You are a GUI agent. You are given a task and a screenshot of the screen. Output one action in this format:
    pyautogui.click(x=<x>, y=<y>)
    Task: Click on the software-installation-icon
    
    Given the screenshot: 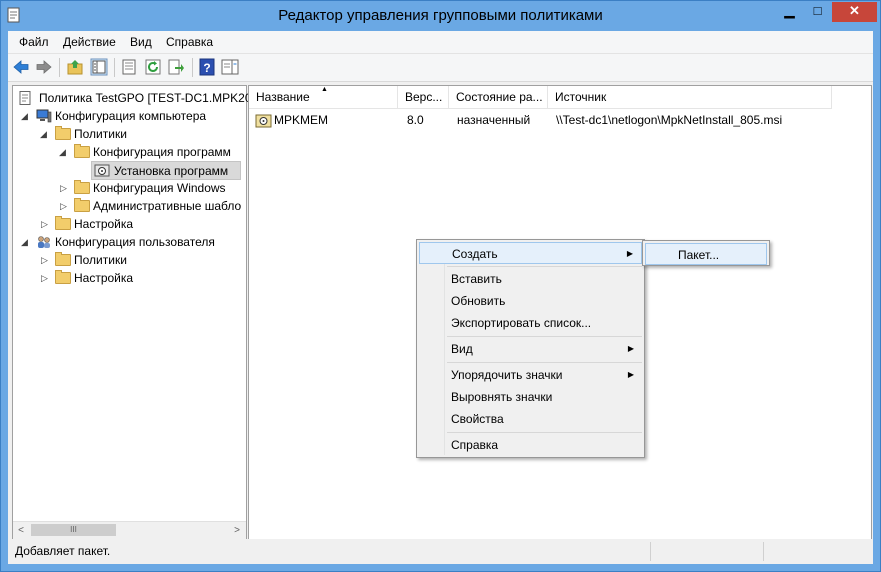 What is the action you would take?
    pyautogui.click(x=102, y=170)
    